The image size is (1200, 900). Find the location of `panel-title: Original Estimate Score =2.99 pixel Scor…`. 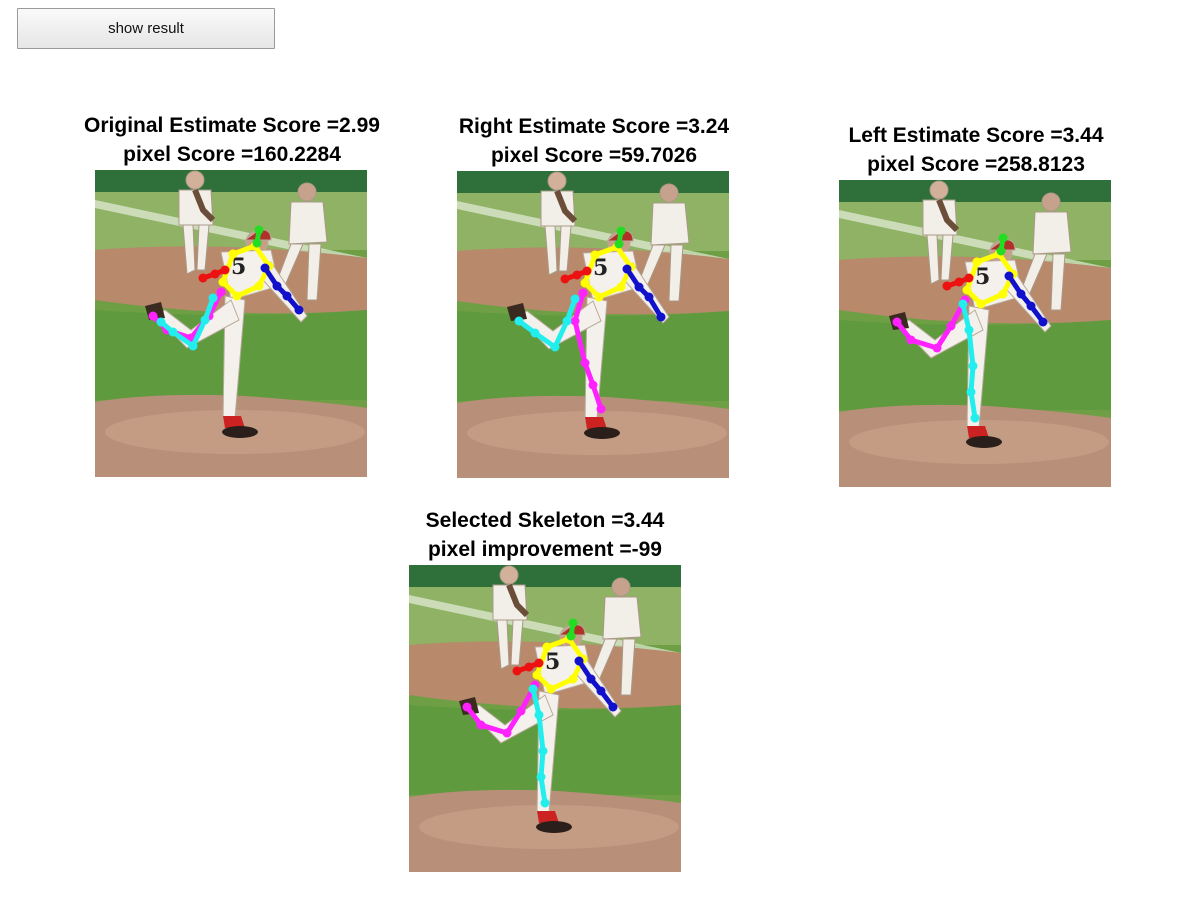

panel-title: Original Estimate Score =2.99 pixel Scor… is located at coordinates (232, 140).